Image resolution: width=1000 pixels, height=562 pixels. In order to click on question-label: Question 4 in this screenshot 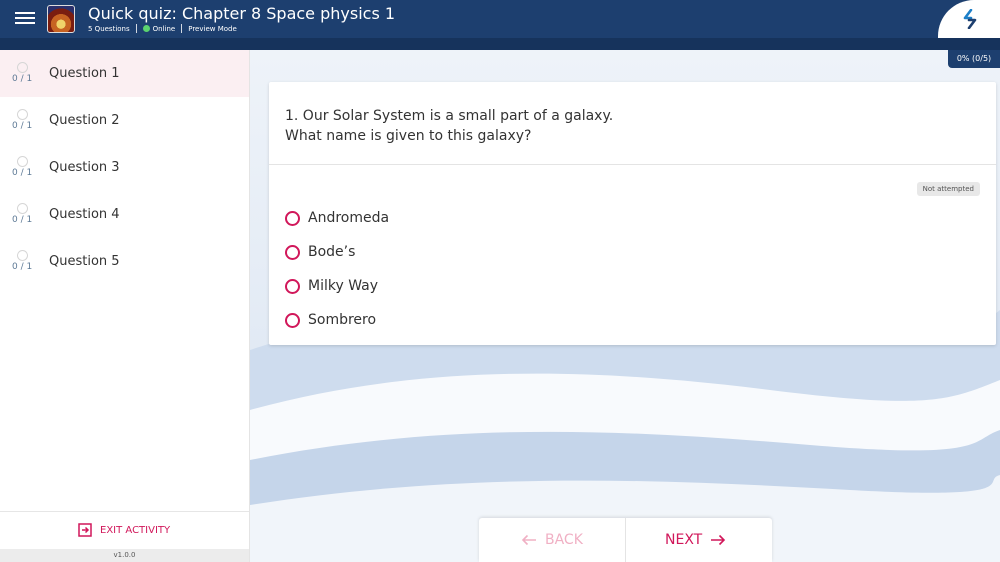, I will do `click(84, 214)`.